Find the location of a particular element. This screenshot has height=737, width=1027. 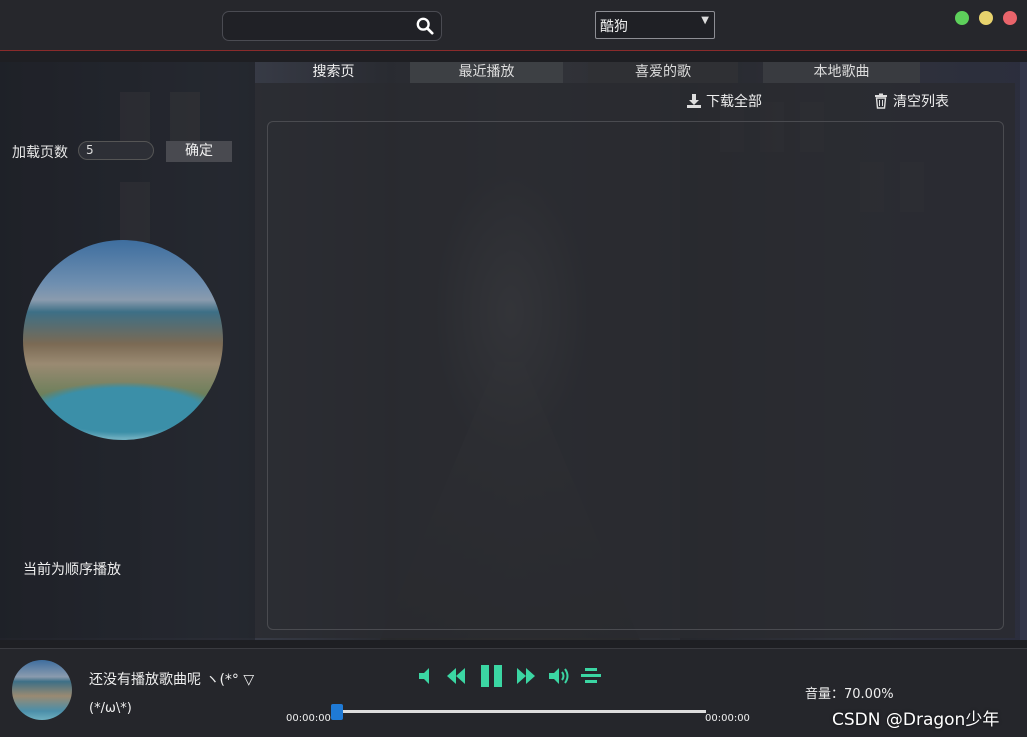

total-time: 00:00:00 is located at coordinates (727, 718).